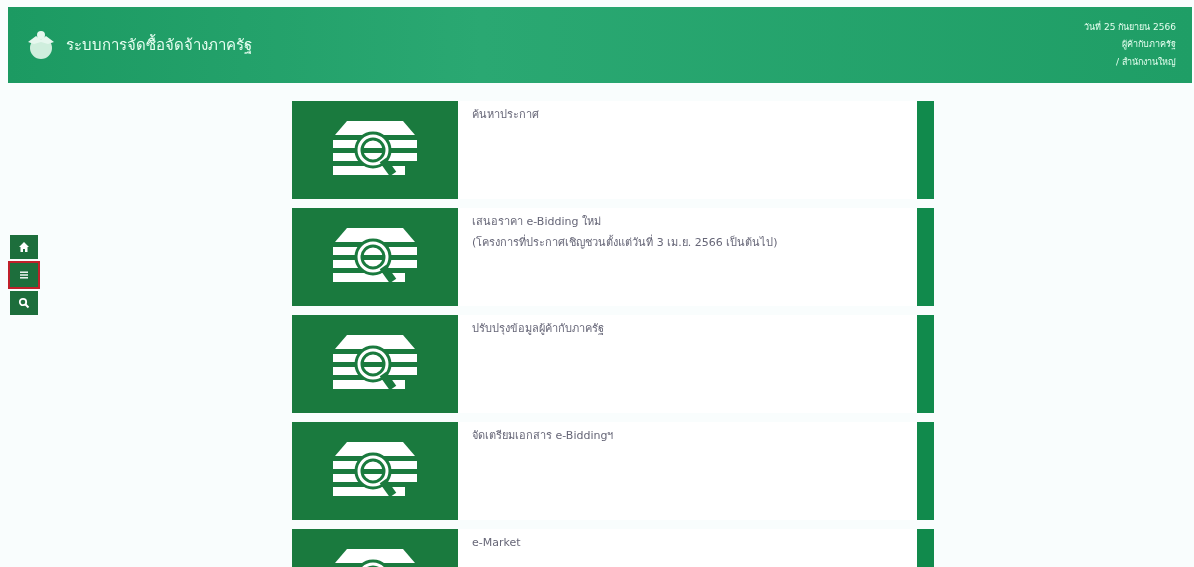  I want to click on menu-icon, so click(24, 275).